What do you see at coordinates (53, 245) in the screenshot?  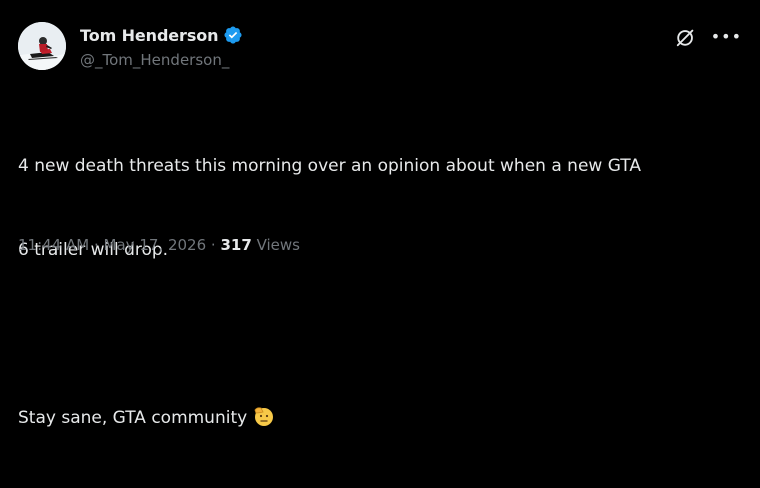 I see `tweet-time: 11:44 AM` at bounding box center [53, 245].